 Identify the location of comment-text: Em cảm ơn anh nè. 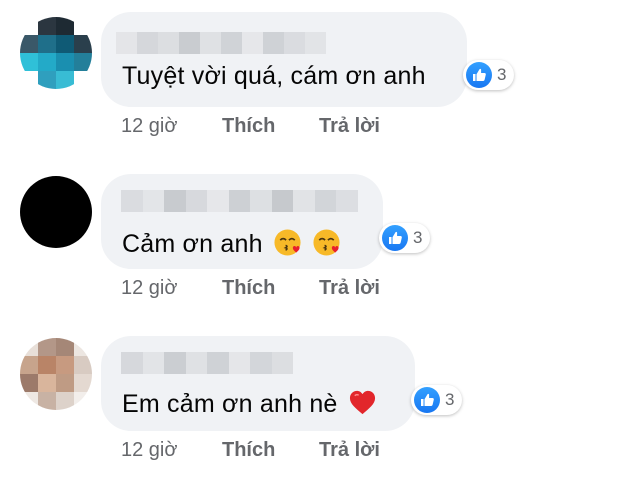
(249, 403).